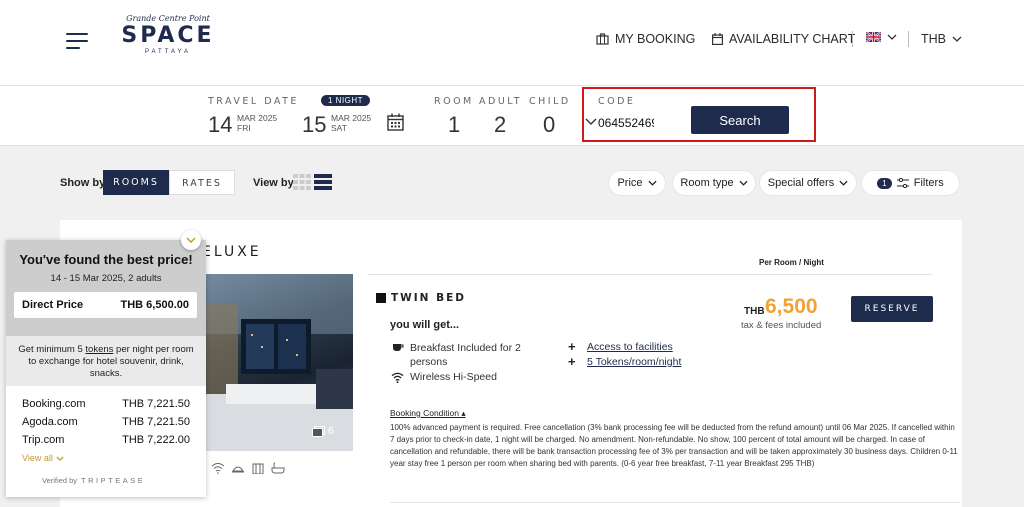  What do you see at coordinates (892, 309) in the screenshot?
I see `reserve-button: RESERVE` at bounding box center [892, 309].